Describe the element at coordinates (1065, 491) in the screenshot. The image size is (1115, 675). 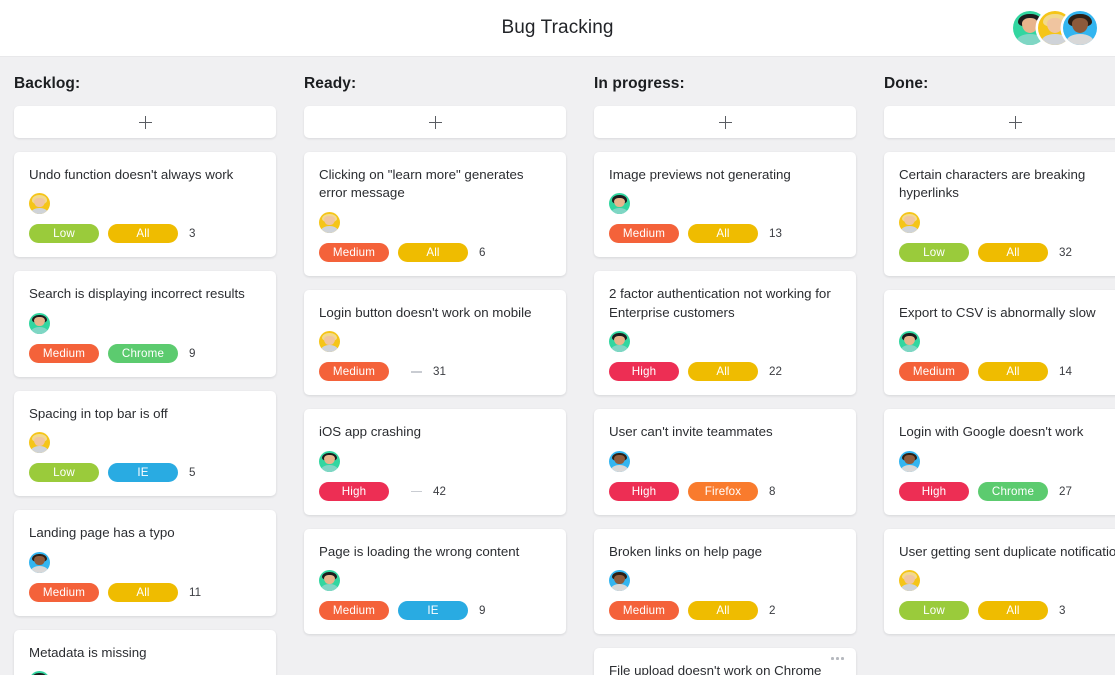
I see `card-count: 27` at that location.